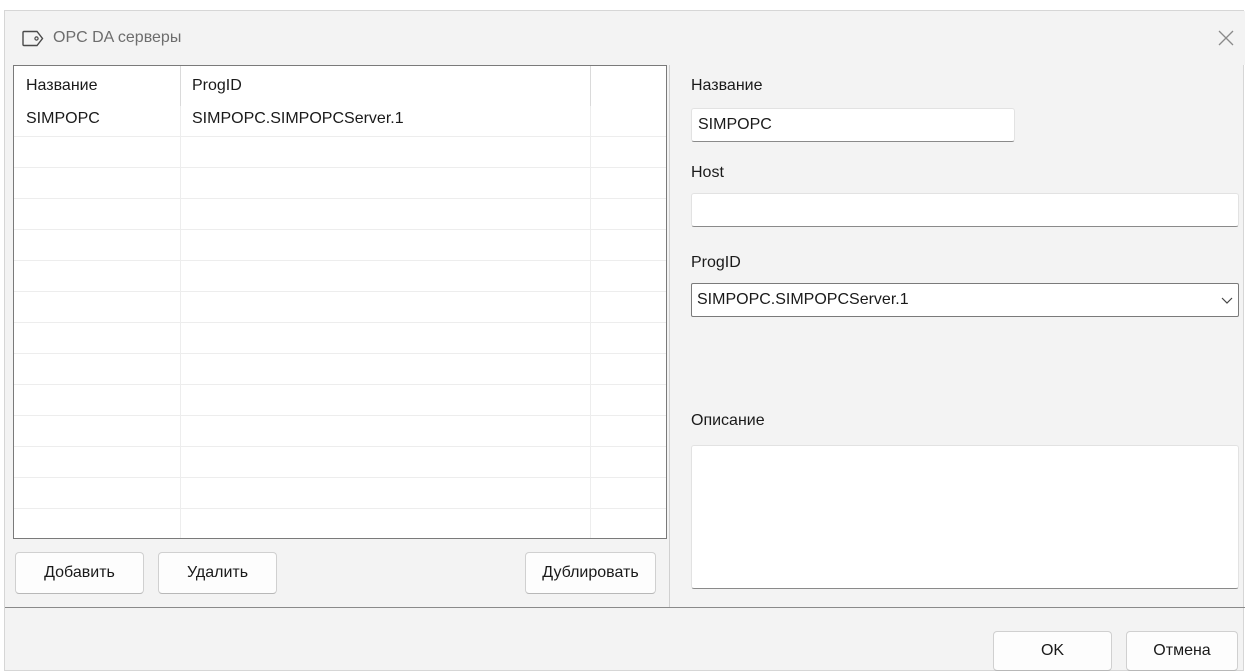 The height and width of the screenshot is (671, 1246). What do you see at coordinates (628, 121) in the screenshot?
I see `cell-extra` at bounding box center [628, 121].